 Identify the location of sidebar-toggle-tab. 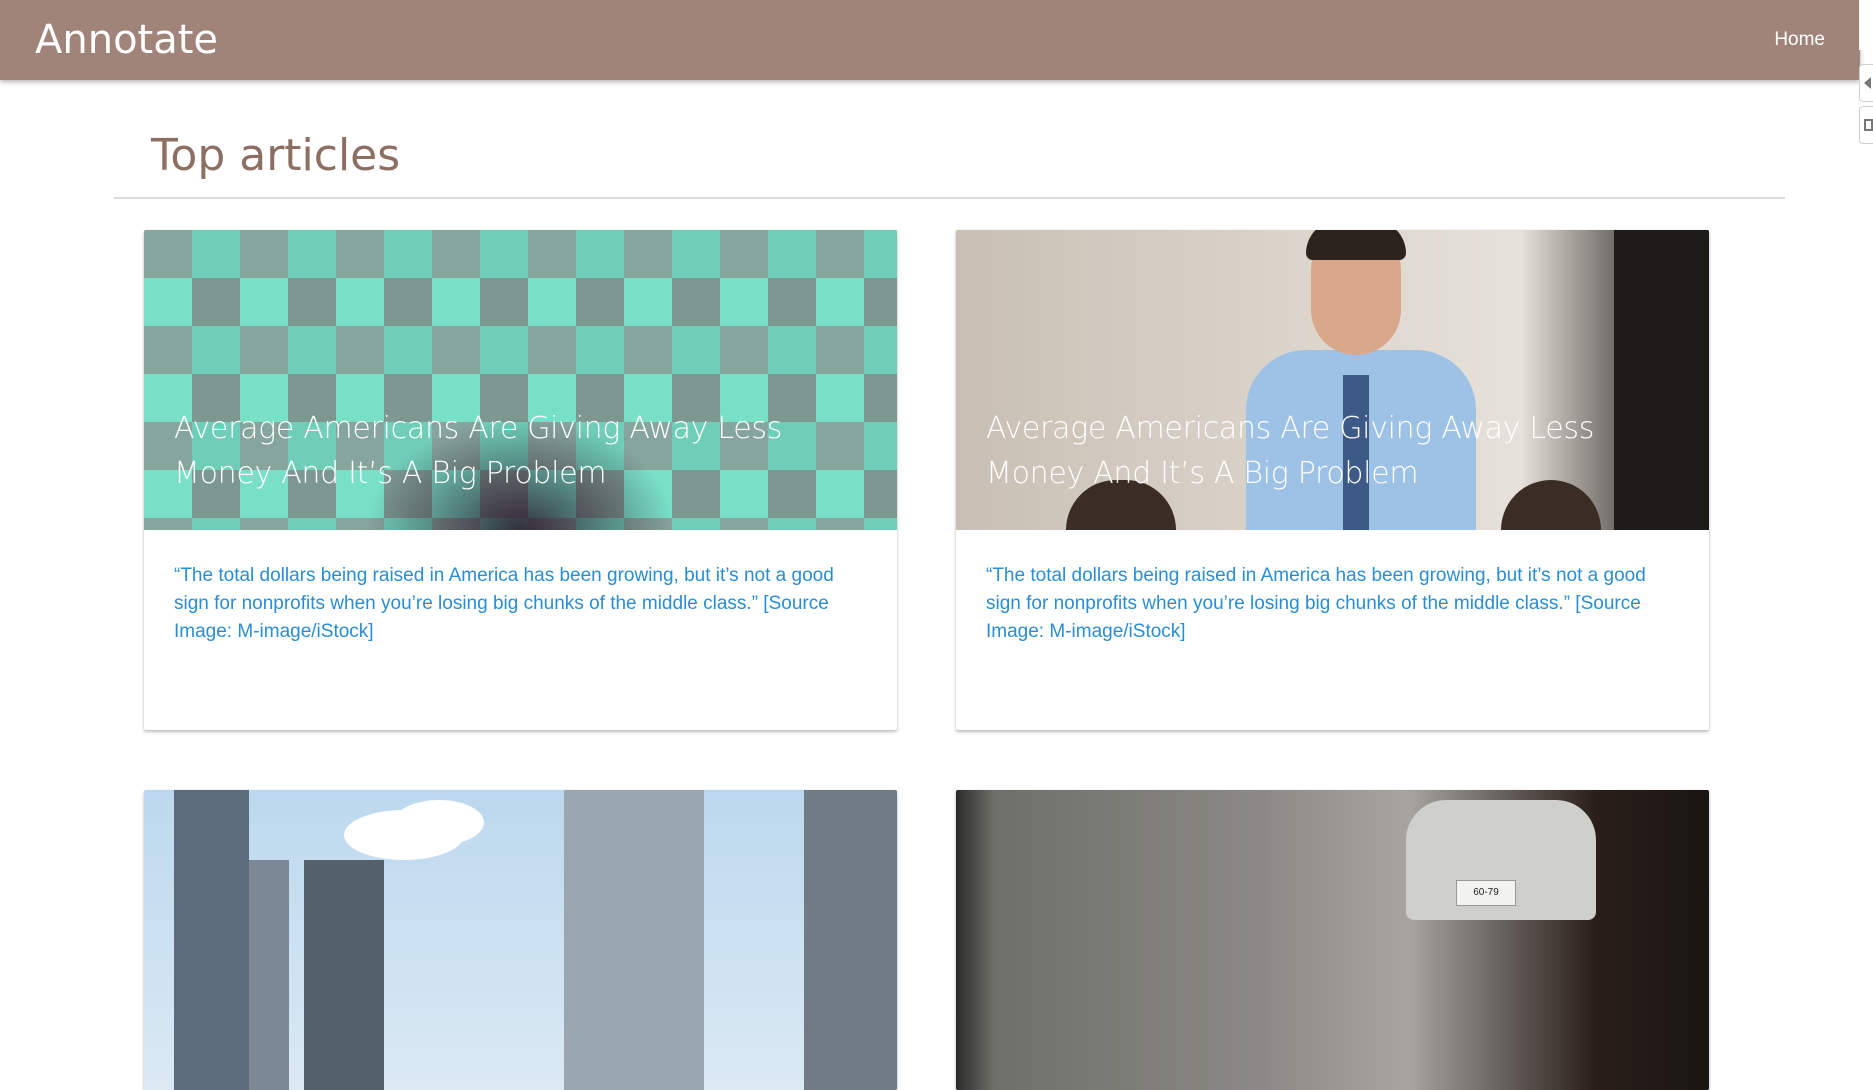
(1866, 83).